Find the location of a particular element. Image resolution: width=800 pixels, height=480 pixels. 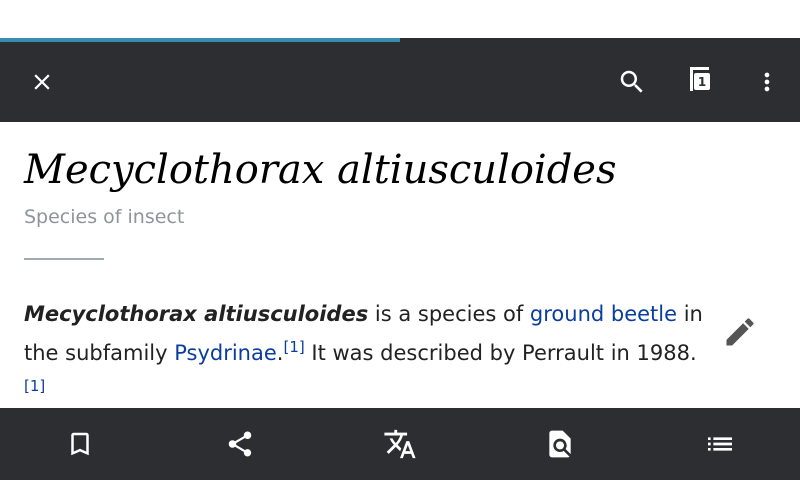

lead-text: It was described by Perrault in 1988. is located at coordinates (500, 353).